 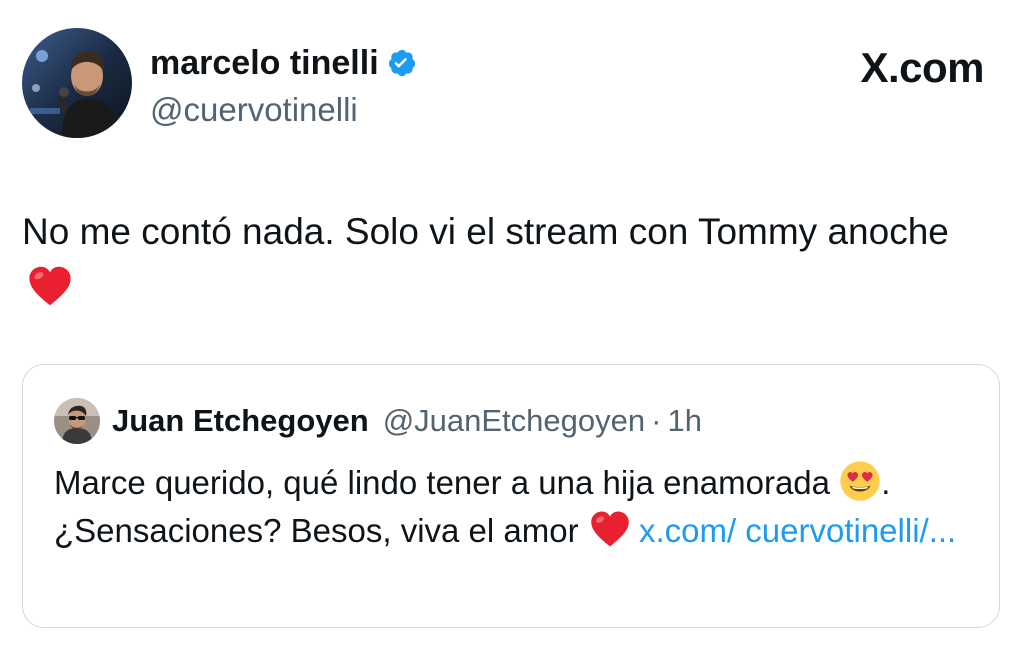 What do you see at coordinates (264, 63) in the screenshot?
I see `author-name: marcelo tinelli` at bounding box center [264, 63].